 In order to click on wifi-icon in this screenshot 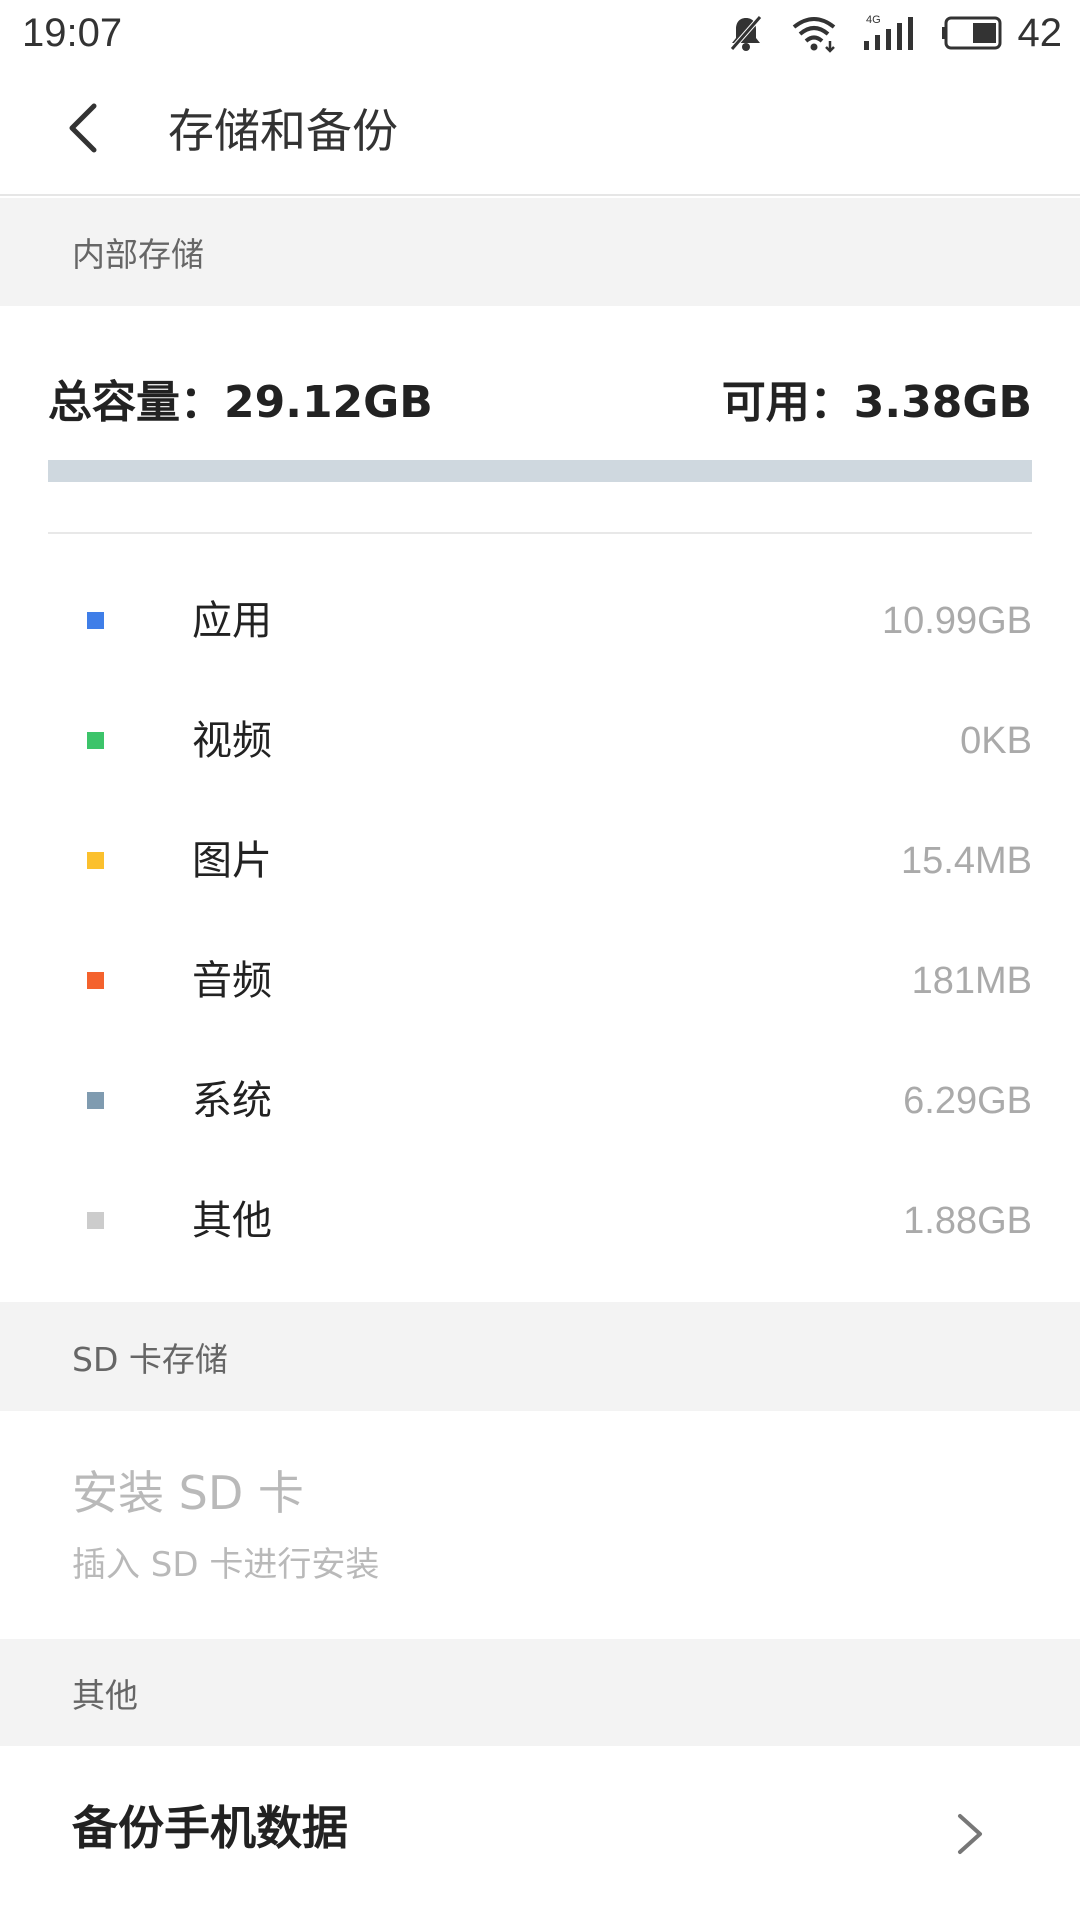, I will do `click(814, 33)`.